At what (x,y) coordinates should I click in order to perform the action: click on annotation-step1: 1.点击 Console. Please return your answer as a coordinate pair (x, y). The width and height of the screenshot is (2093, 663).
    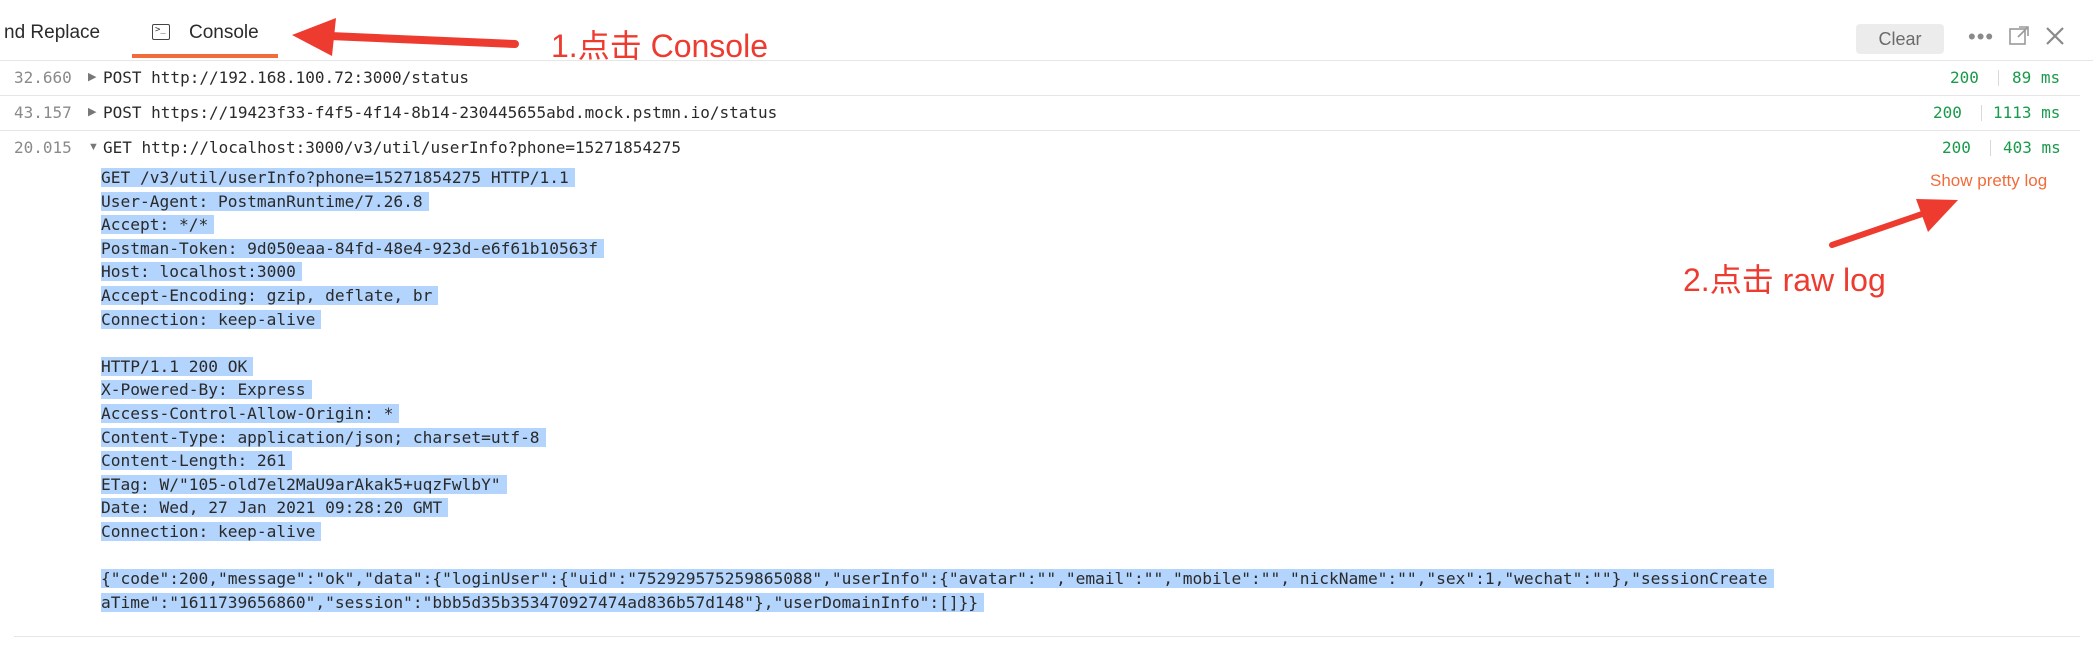
    Looking at the image, I should click on (659, 46).